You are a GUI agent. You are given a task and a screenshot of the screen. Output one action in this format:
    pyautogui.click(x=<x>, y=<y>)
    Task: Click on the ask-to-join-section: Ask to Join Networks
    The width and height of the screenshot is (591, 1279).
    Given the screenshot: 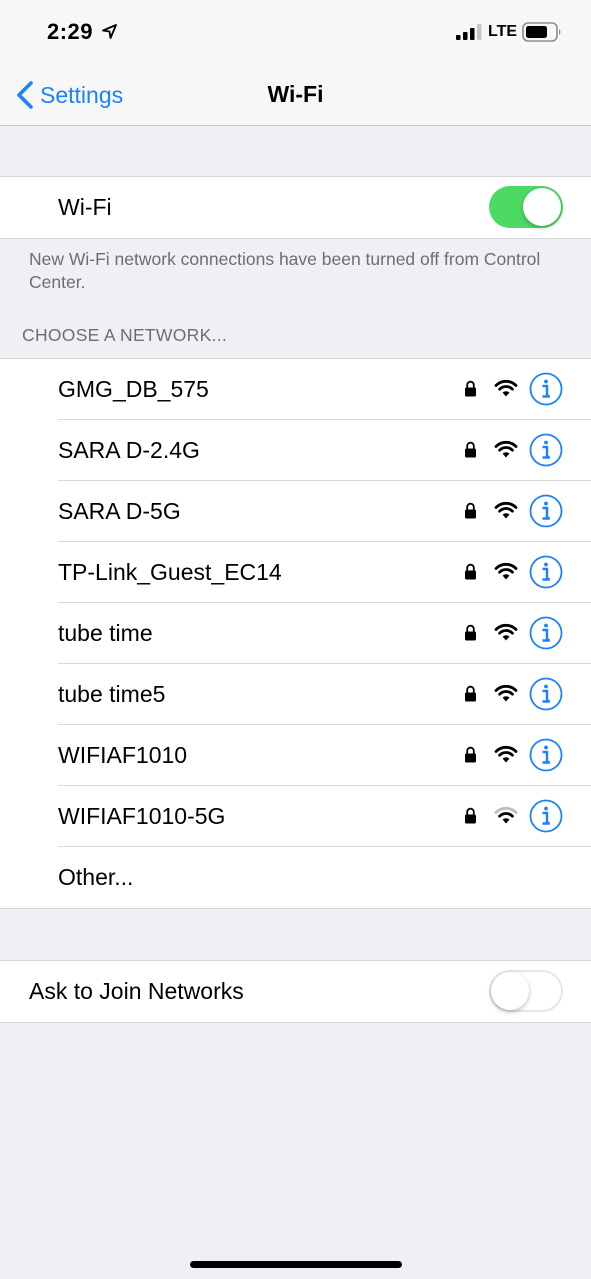 What is the action you would take?
    pyautogui.click(x=295, y=991)
    